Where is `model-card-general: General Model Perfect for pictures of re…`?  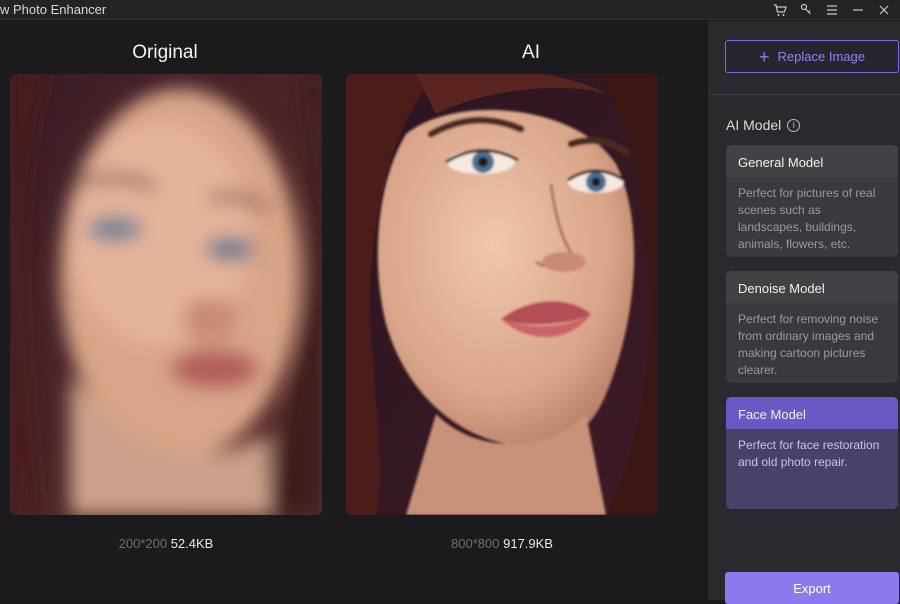
model-card-general: General Model Perfect for pictures of re… is located at coordinates (812, 201).